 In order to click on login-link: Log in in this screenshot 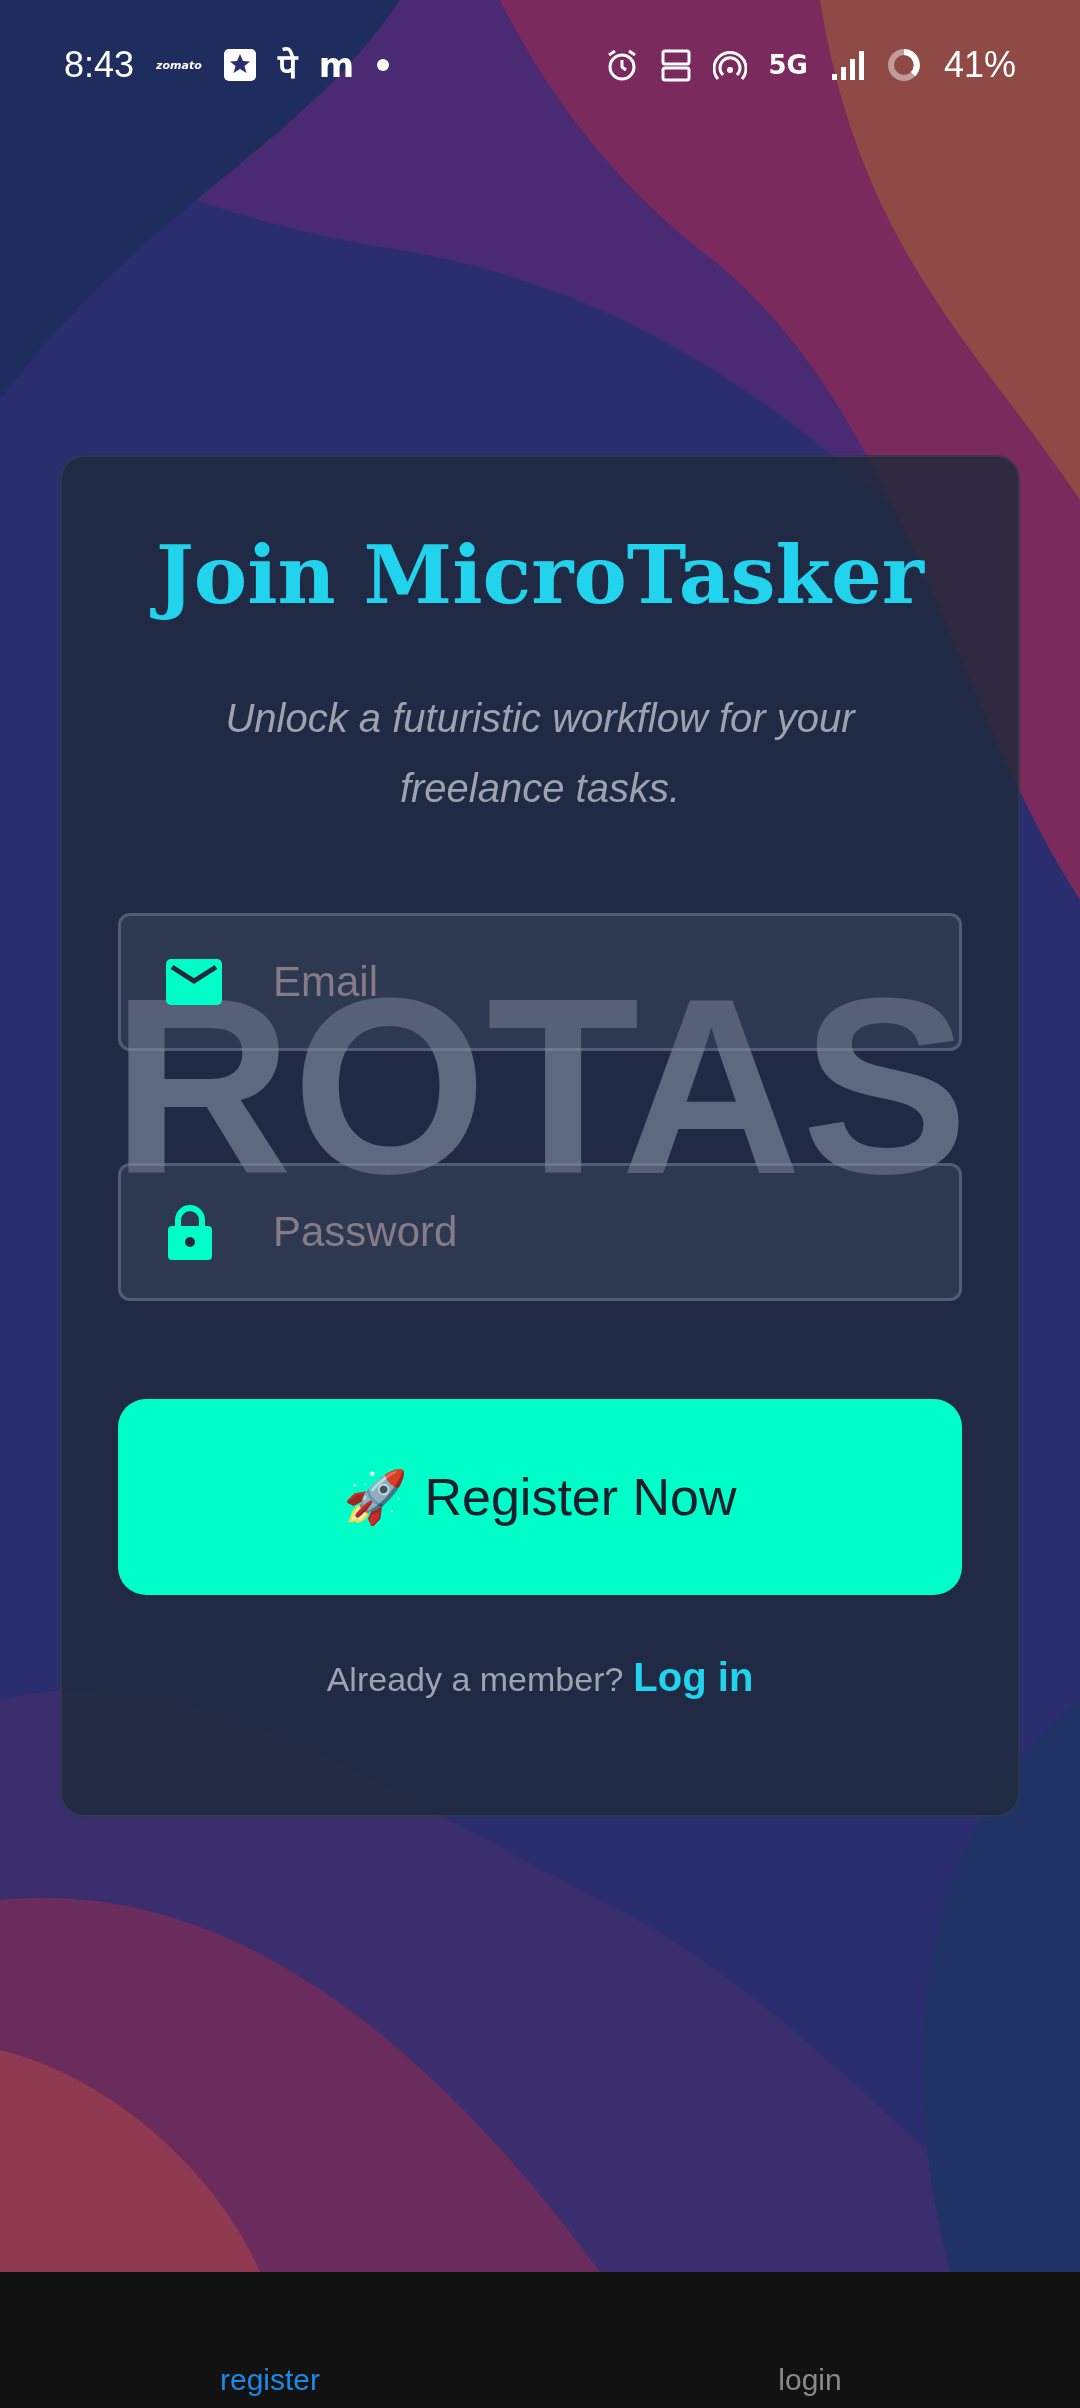, I will do `click(693, 1677)`.